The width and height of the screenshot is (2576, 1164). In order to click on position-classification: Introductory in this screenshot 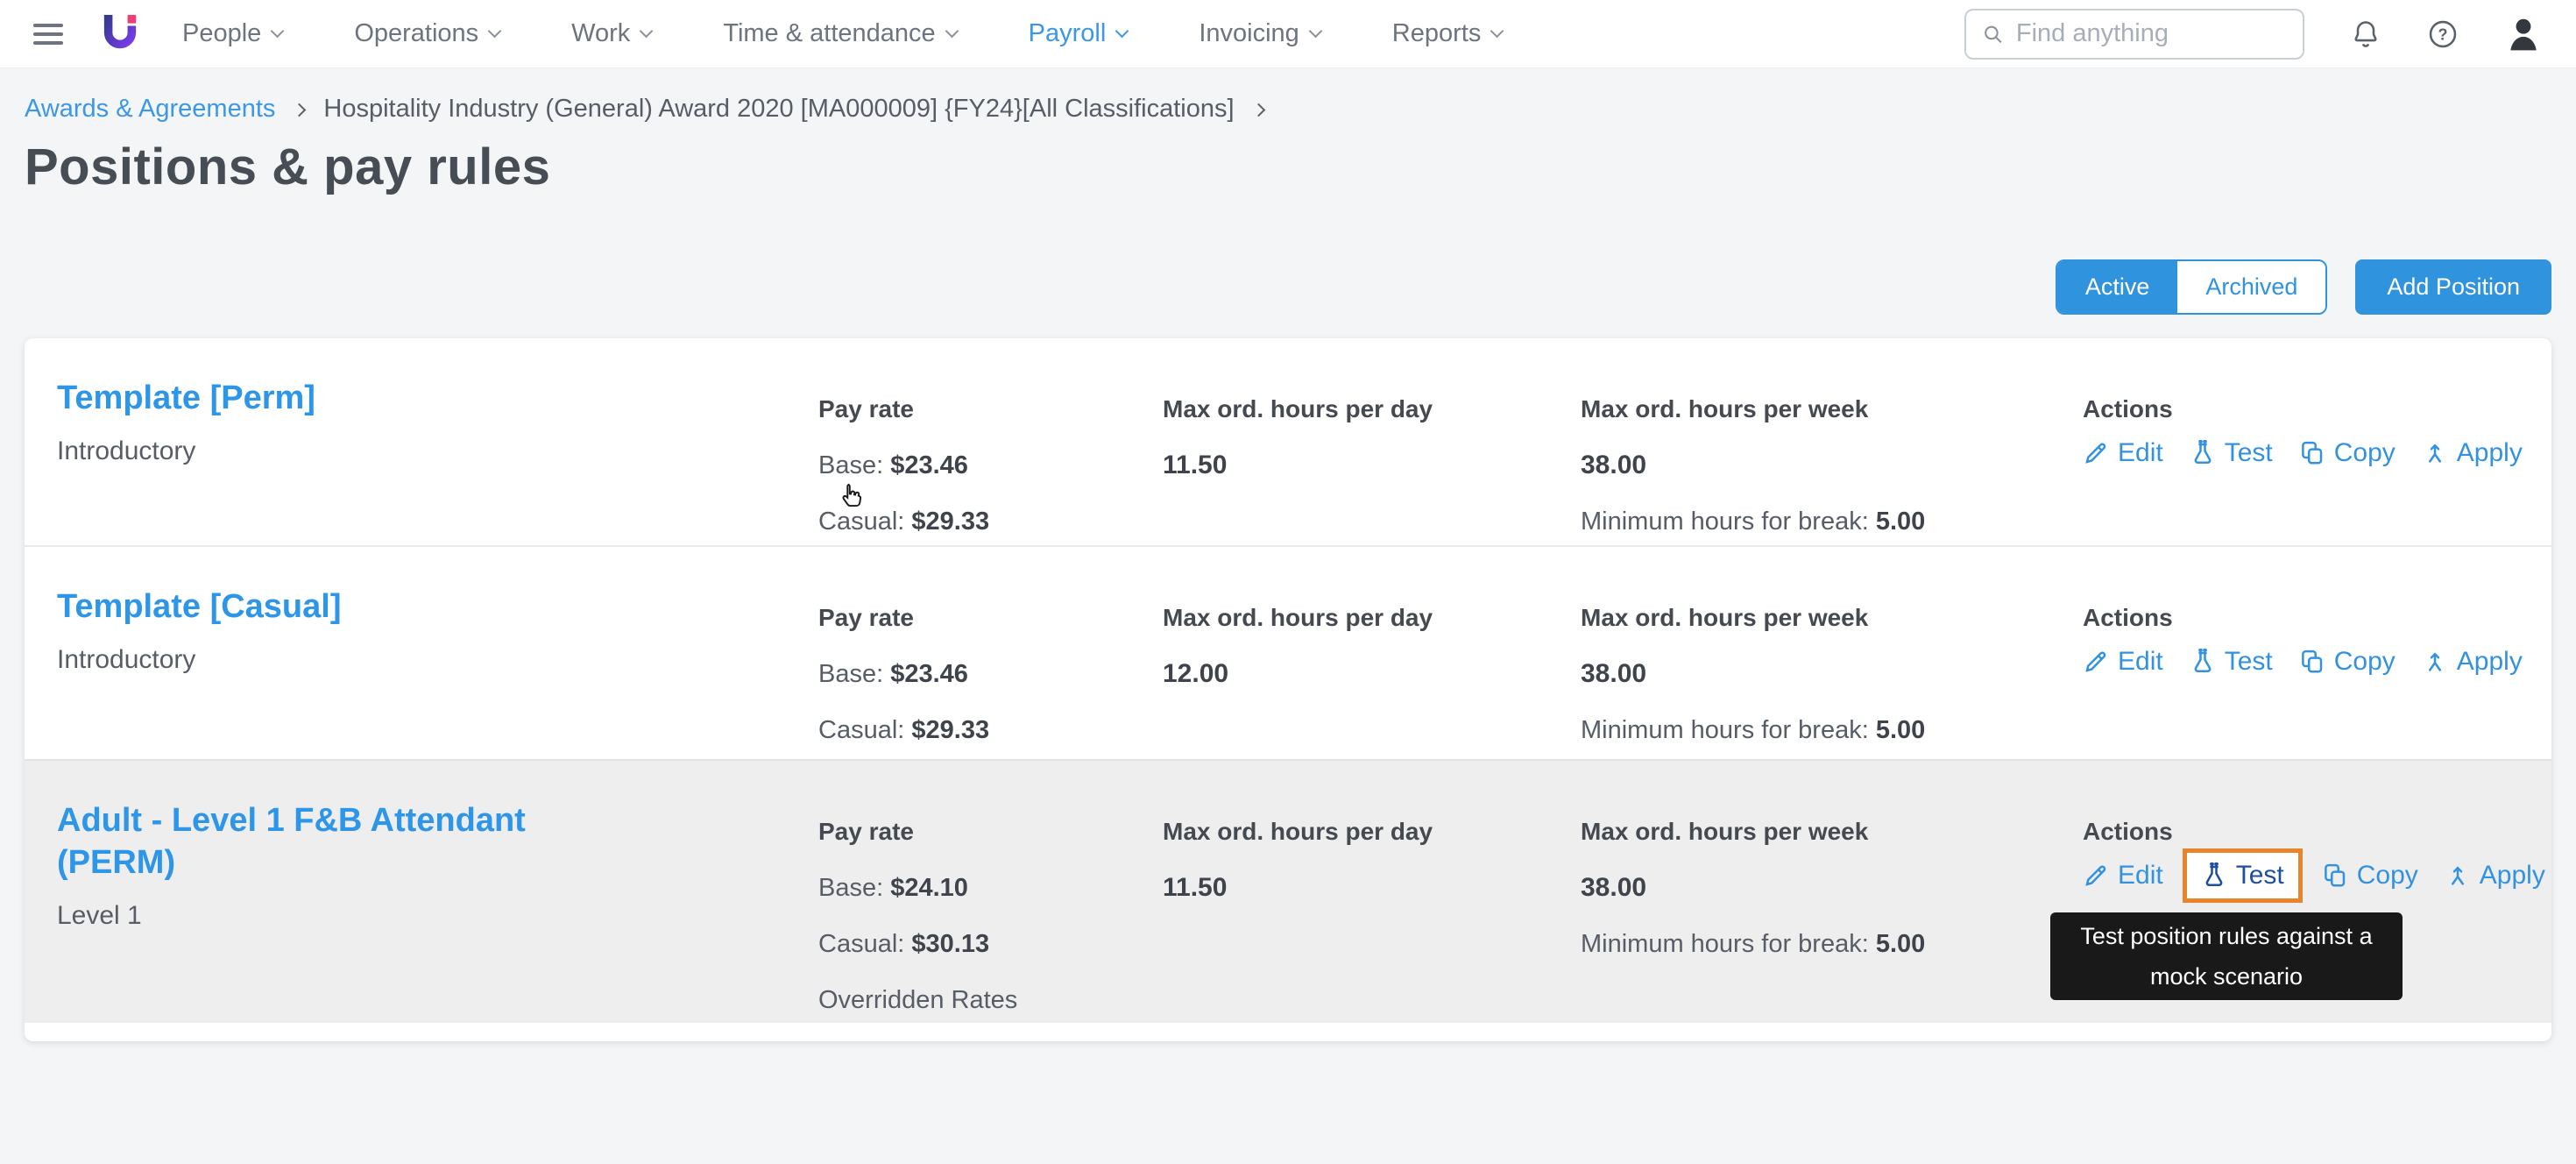, I will do `click(126, 451)`.